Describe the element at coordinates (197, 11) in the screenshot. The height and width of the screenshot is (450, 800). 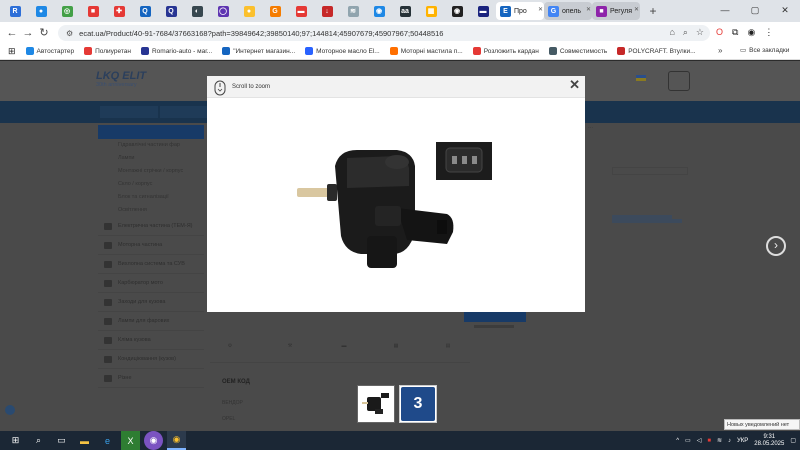
I see `browser-tab: ◐` at that location.